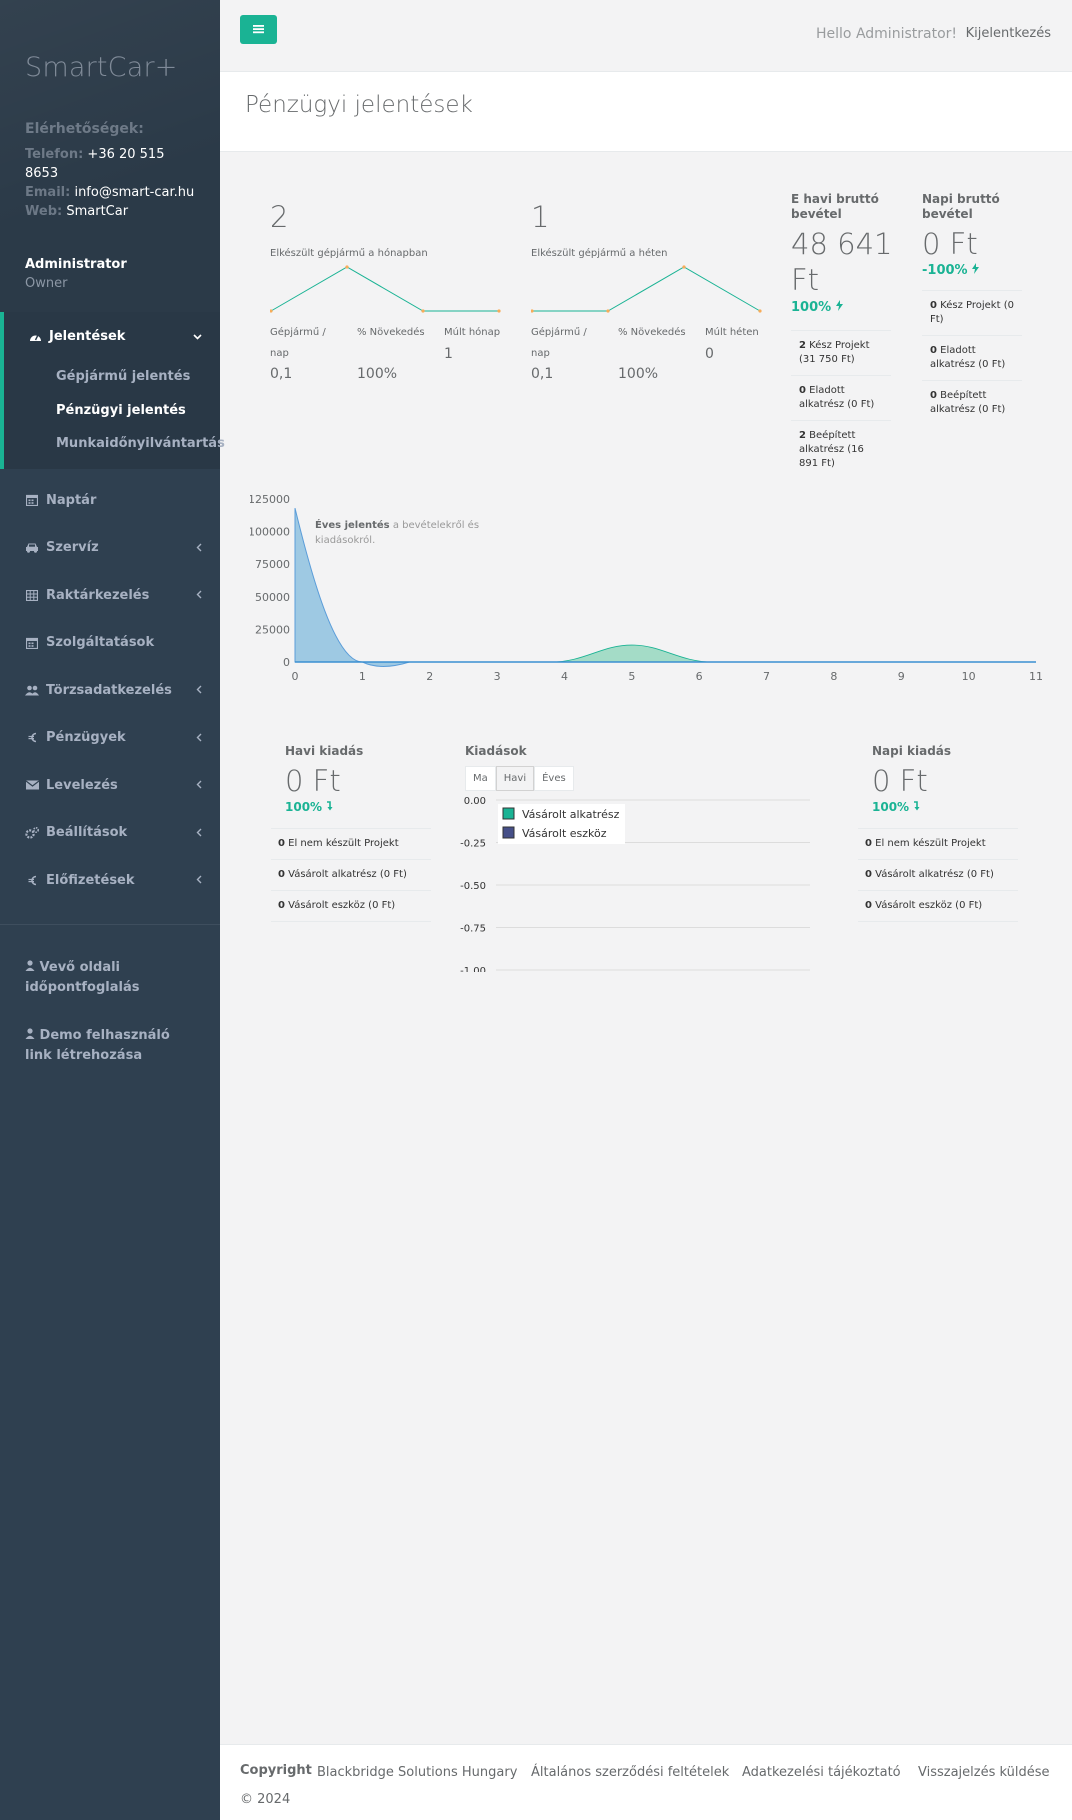 This screenshot has height=1820, width=1072. I want to click on sidebar-subitem-timesheet: Munkaidőnyilvántartás, so click(114, 444).